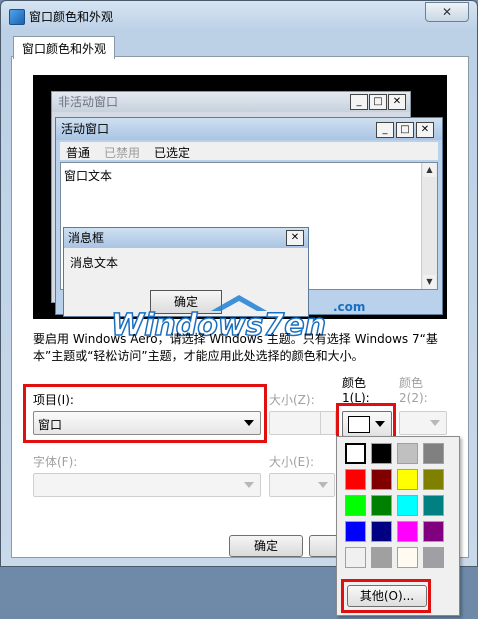  I want to click on scrollbar: ▲ ▼, so click(429, 226).